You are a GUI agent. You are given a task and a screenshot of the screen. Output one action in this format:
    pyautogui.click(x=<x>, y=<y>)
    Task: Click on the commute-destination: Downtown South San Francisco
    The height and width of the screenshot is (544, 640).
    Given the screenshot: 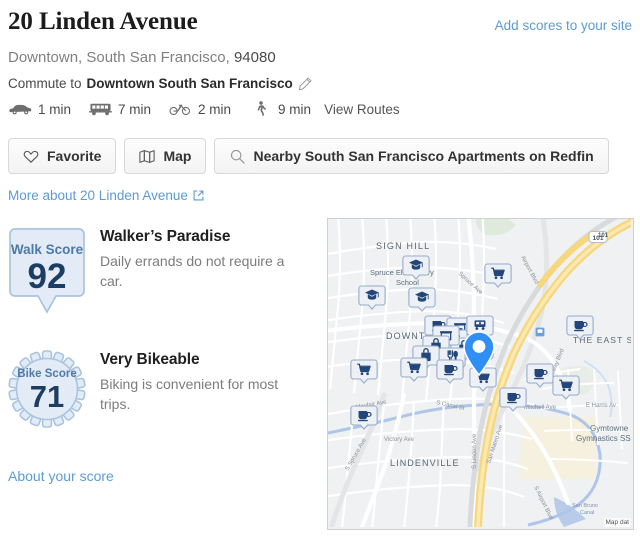 What is the action you would take?
    pyautogui.click(x=190, y=83)
    